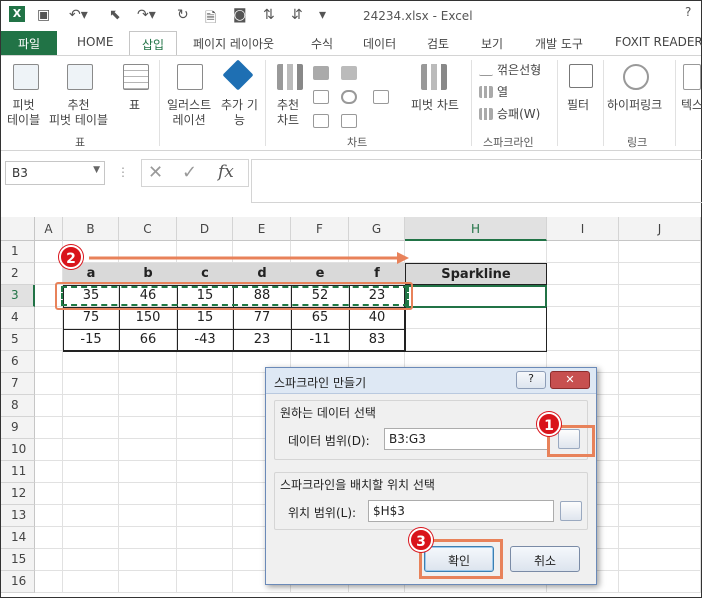 This screenshot has height=599, width=702. What do you see at coordinates (262, 229) in the screenshot?
I see `column-header-e: E` at bounding box center [262, 229].